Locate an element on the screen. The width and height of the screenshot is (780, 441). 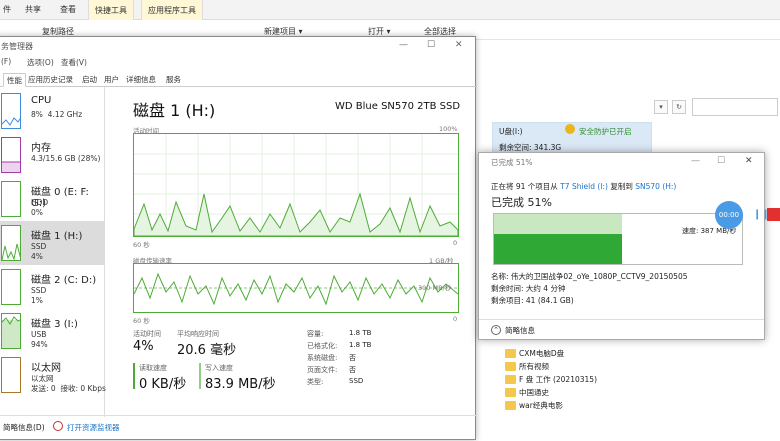
copy-progress-graph: 速度: 387 MB/秒 is located at coordinates (618, 239).